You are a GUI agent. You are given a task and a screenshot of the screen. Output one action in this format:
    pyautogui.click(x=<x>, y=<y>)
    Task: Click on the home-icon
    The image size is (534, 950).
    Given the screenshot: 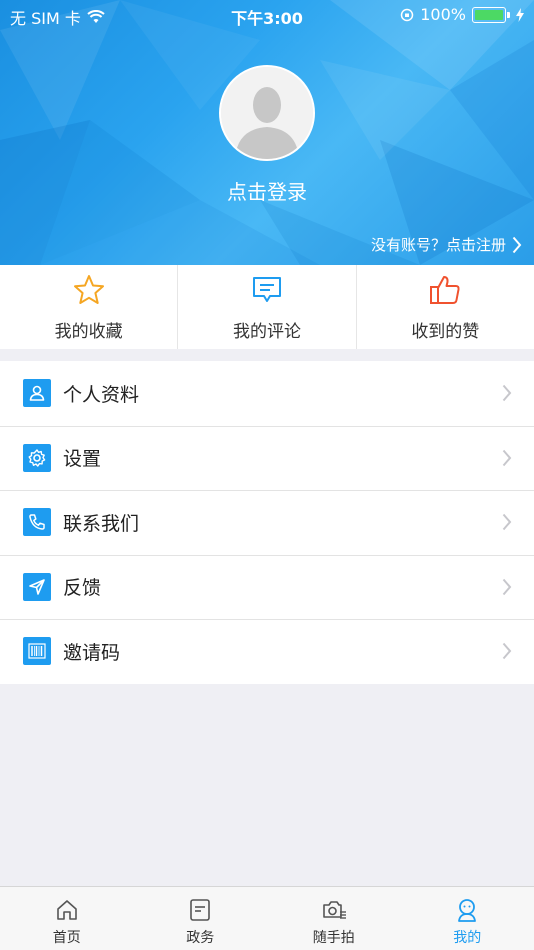 What is the action you would take?
    pyautogui.click(x=66, y=910)
    